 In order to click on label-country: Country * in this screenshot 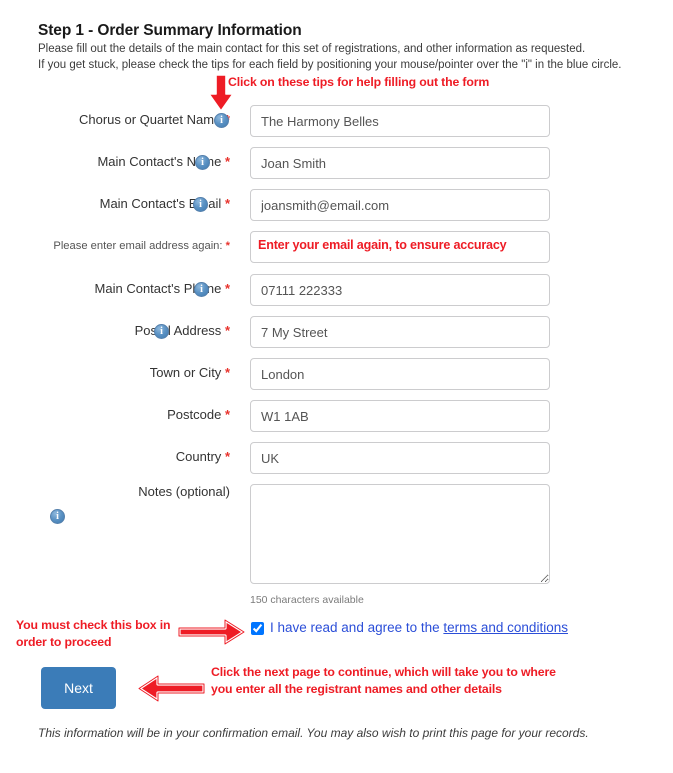, I will do `click(202, 456)`.